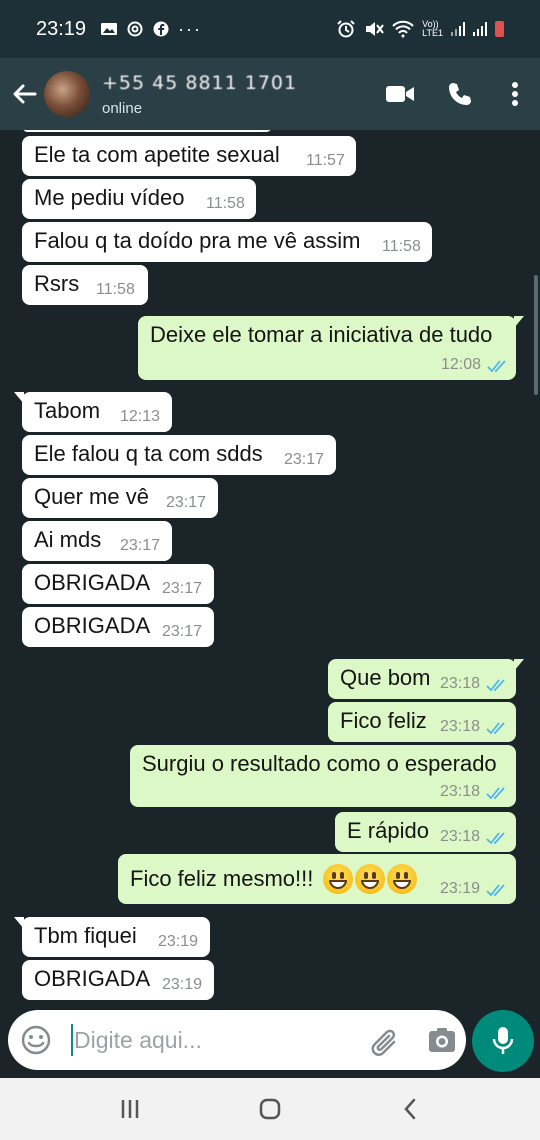 The width and height of the screenshot is (540, 1140). I want to click on recent-apps-icon, so click(130, 1109).